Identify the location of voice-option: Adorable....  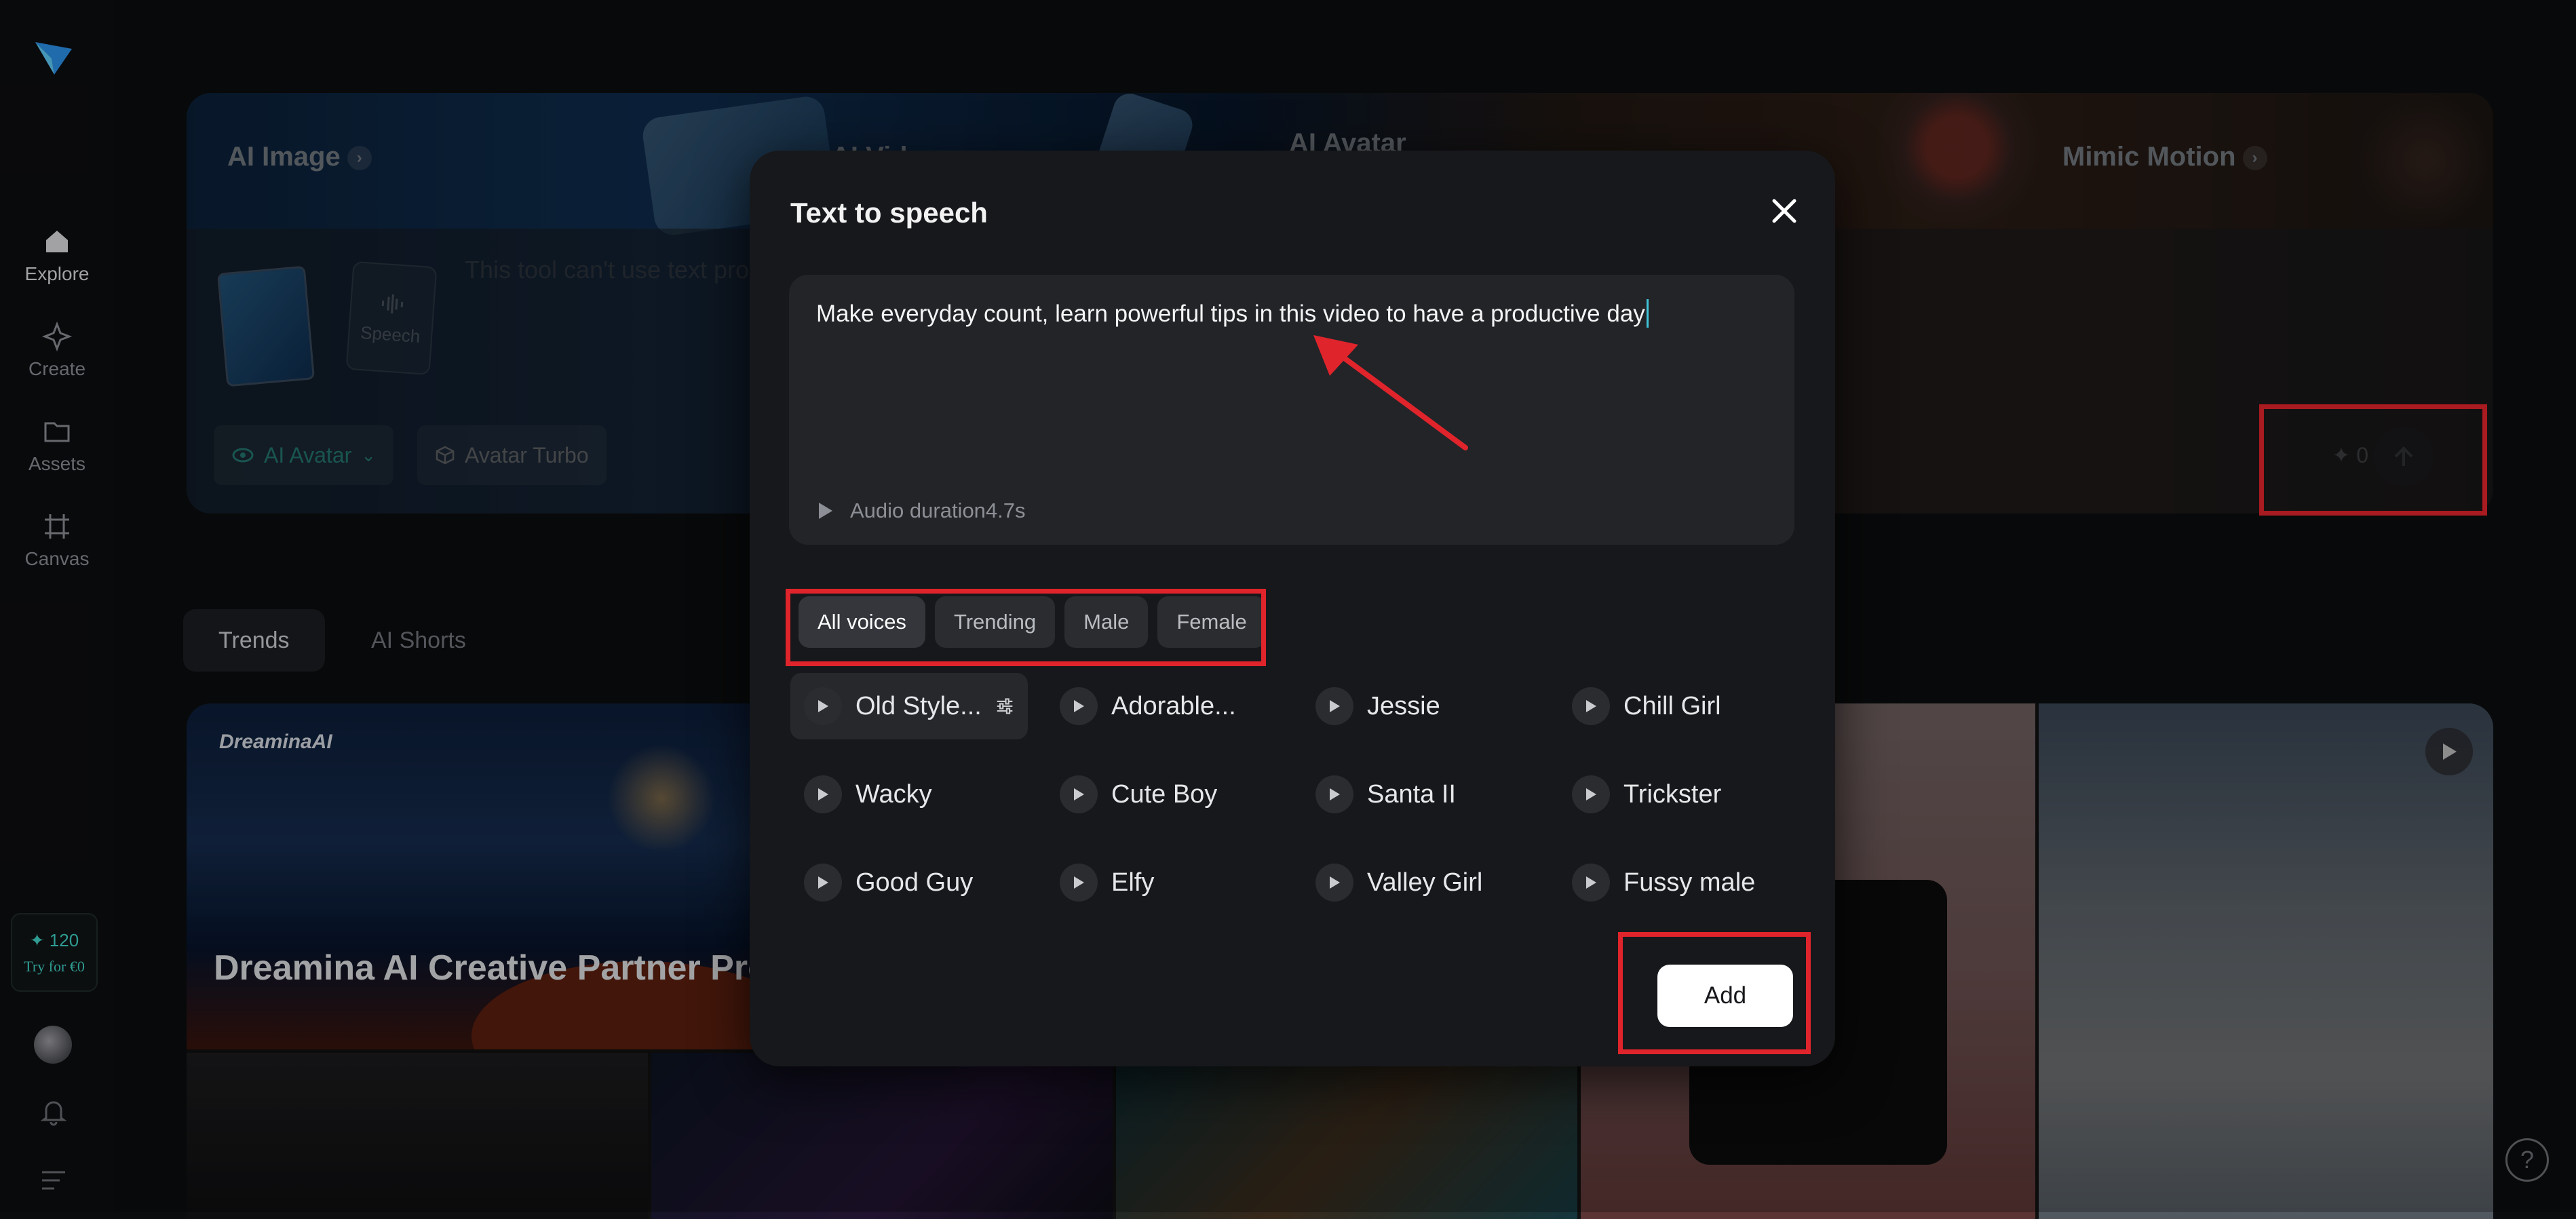
(1165, 706).